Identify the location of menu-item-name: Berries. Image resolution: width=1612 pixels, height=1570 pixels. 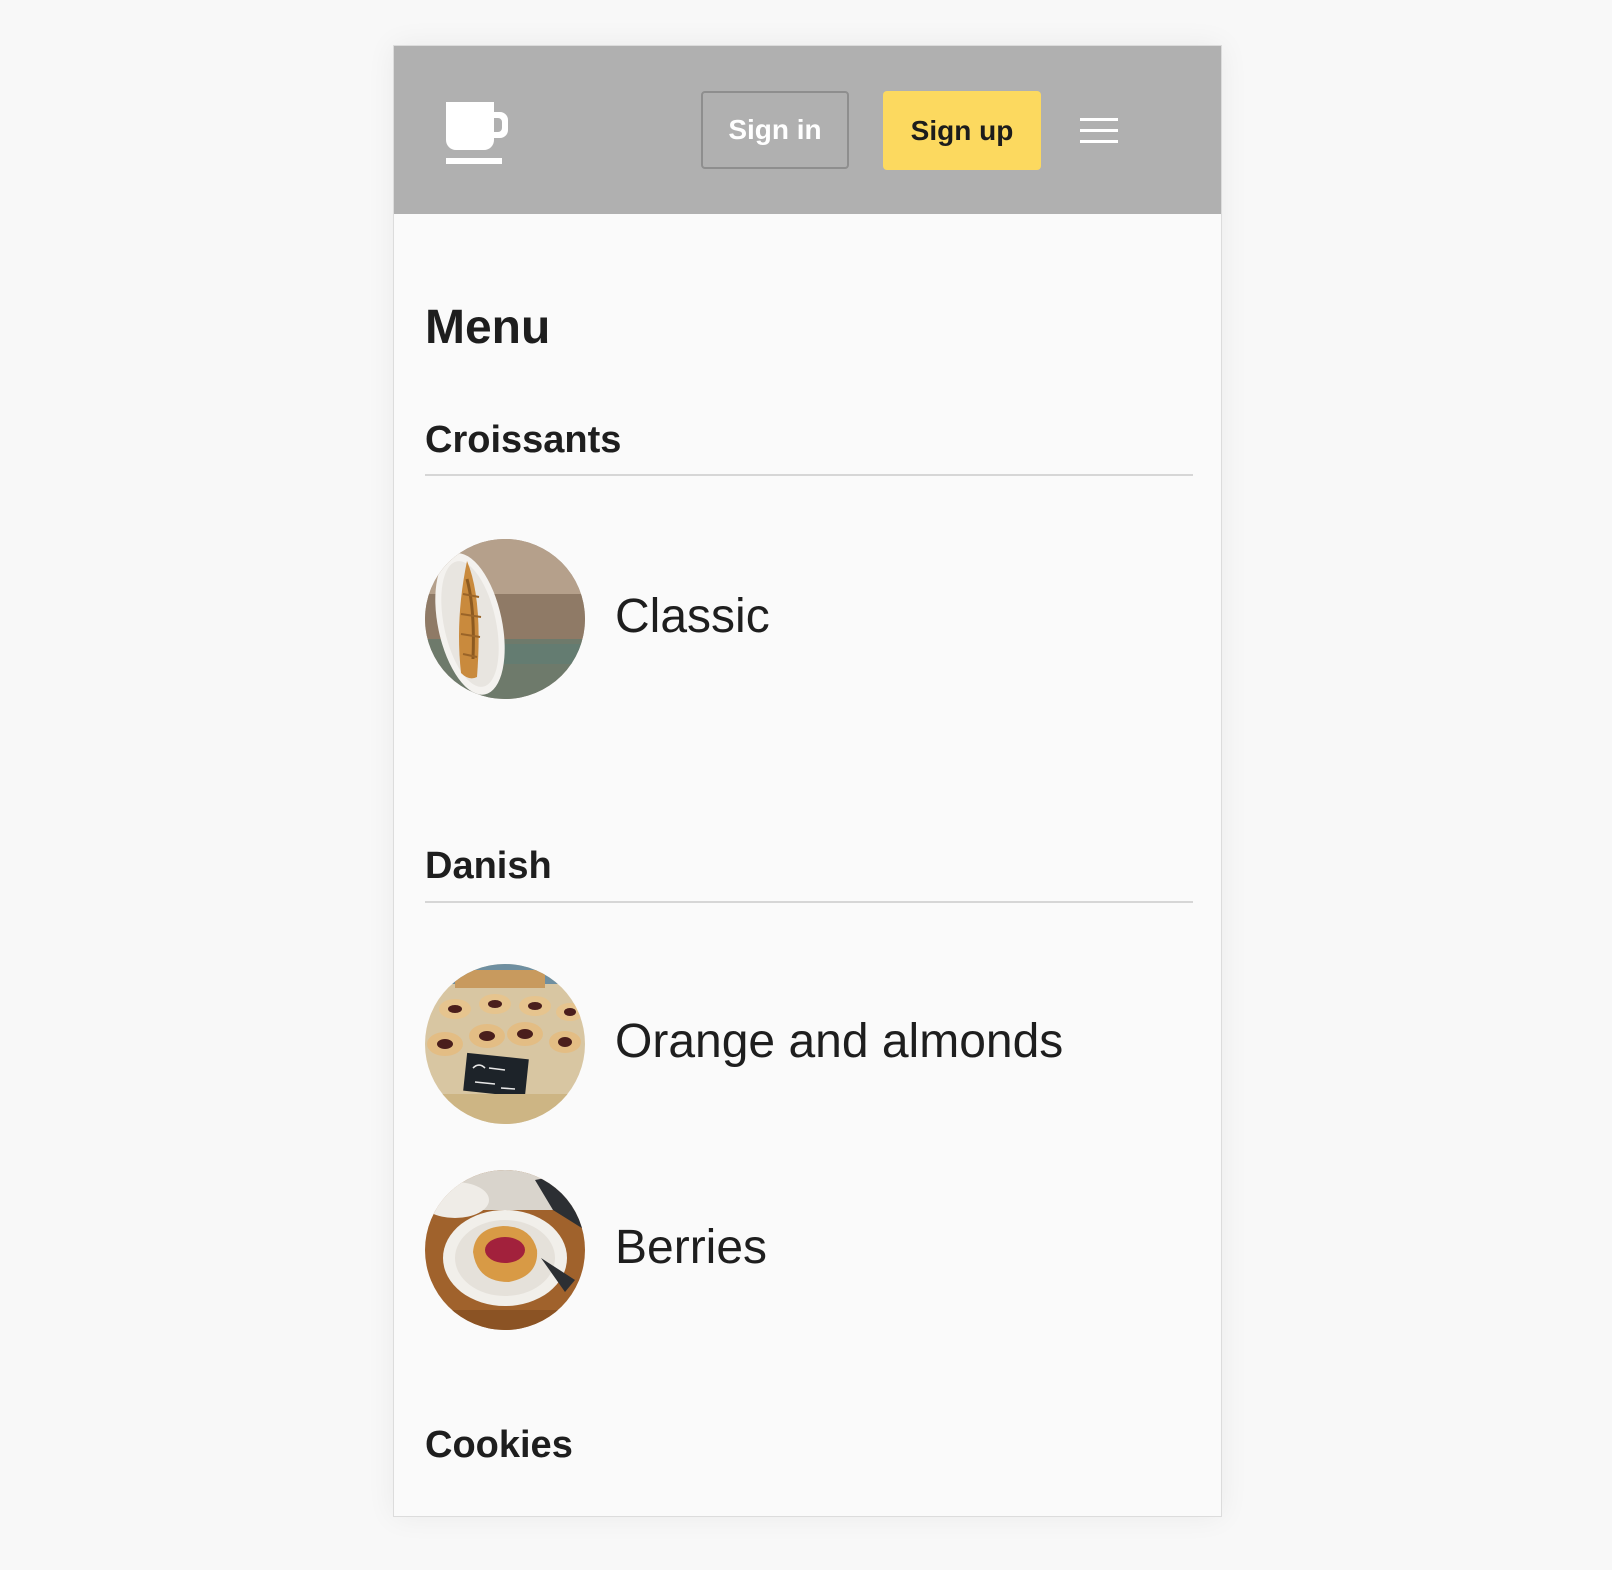
(691, 1247).